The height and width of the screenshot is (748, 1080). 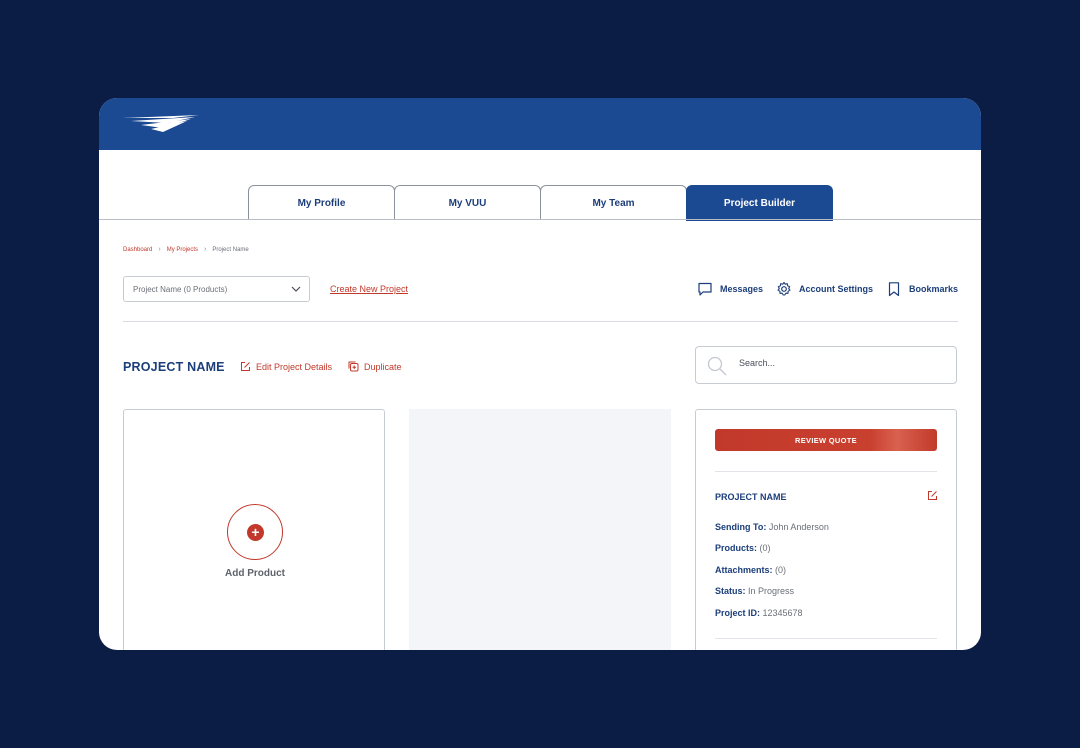 I want to click on duplicate-link: Duplicate, so click(x=375, y=366).